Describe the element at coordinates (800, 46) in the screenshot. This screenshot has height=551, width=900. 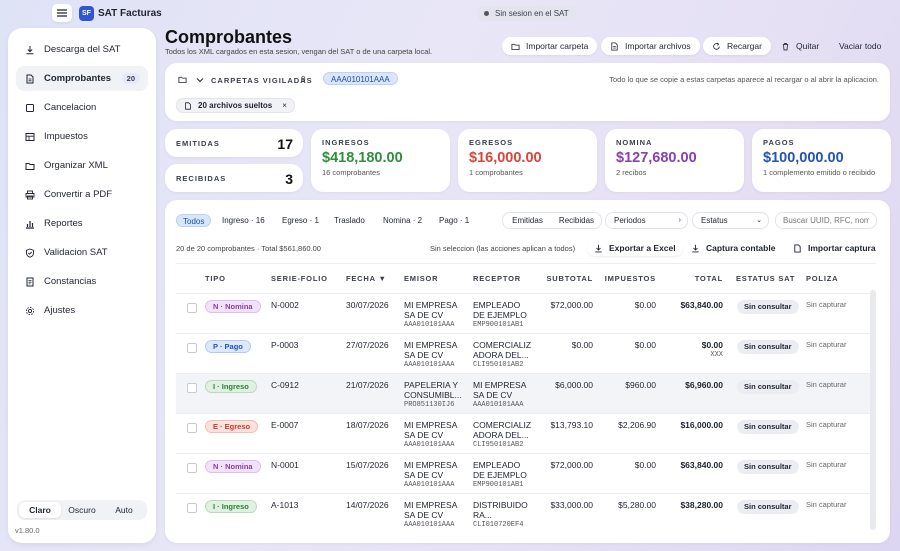
I see `remove-button: Quitar` at that location.